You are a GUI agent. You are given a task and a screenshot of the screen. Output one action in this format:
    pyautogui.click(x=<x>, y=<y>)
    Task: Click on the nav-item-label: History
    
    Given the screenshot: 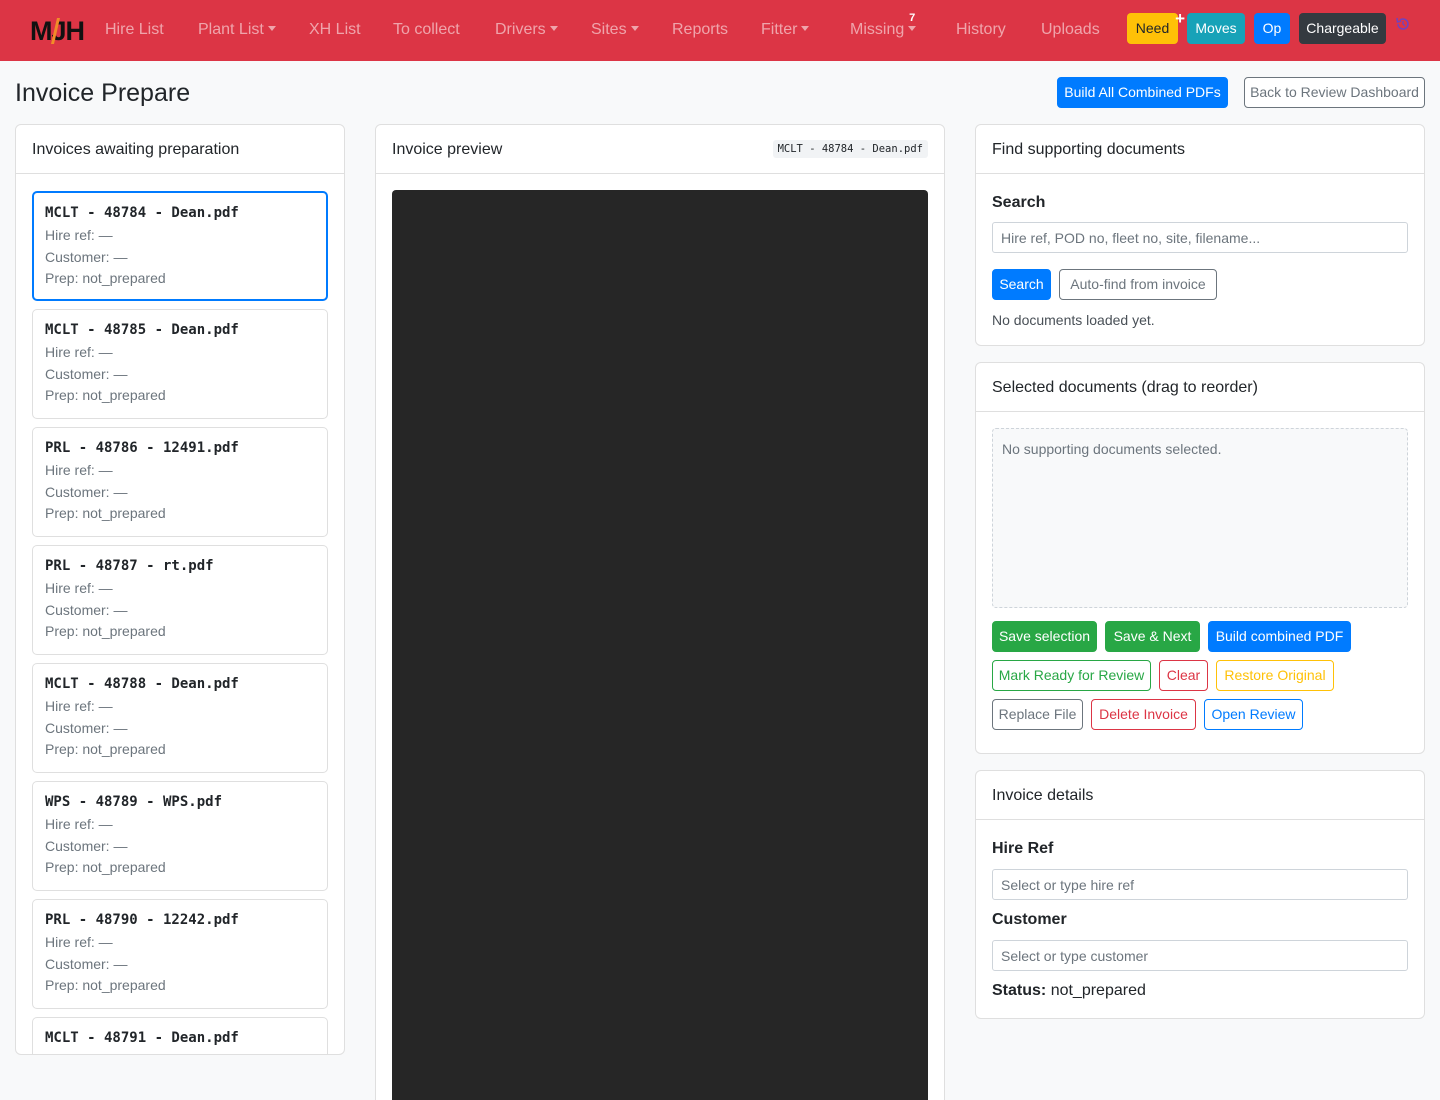 What is the action you would take?
    pyautogui.click(x=981, y=29)
    